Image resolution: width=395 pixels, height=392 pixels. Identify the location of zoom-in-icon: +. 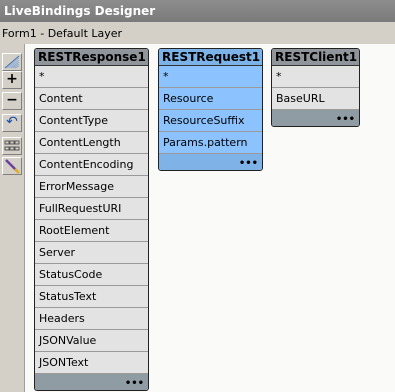
(12, 79).